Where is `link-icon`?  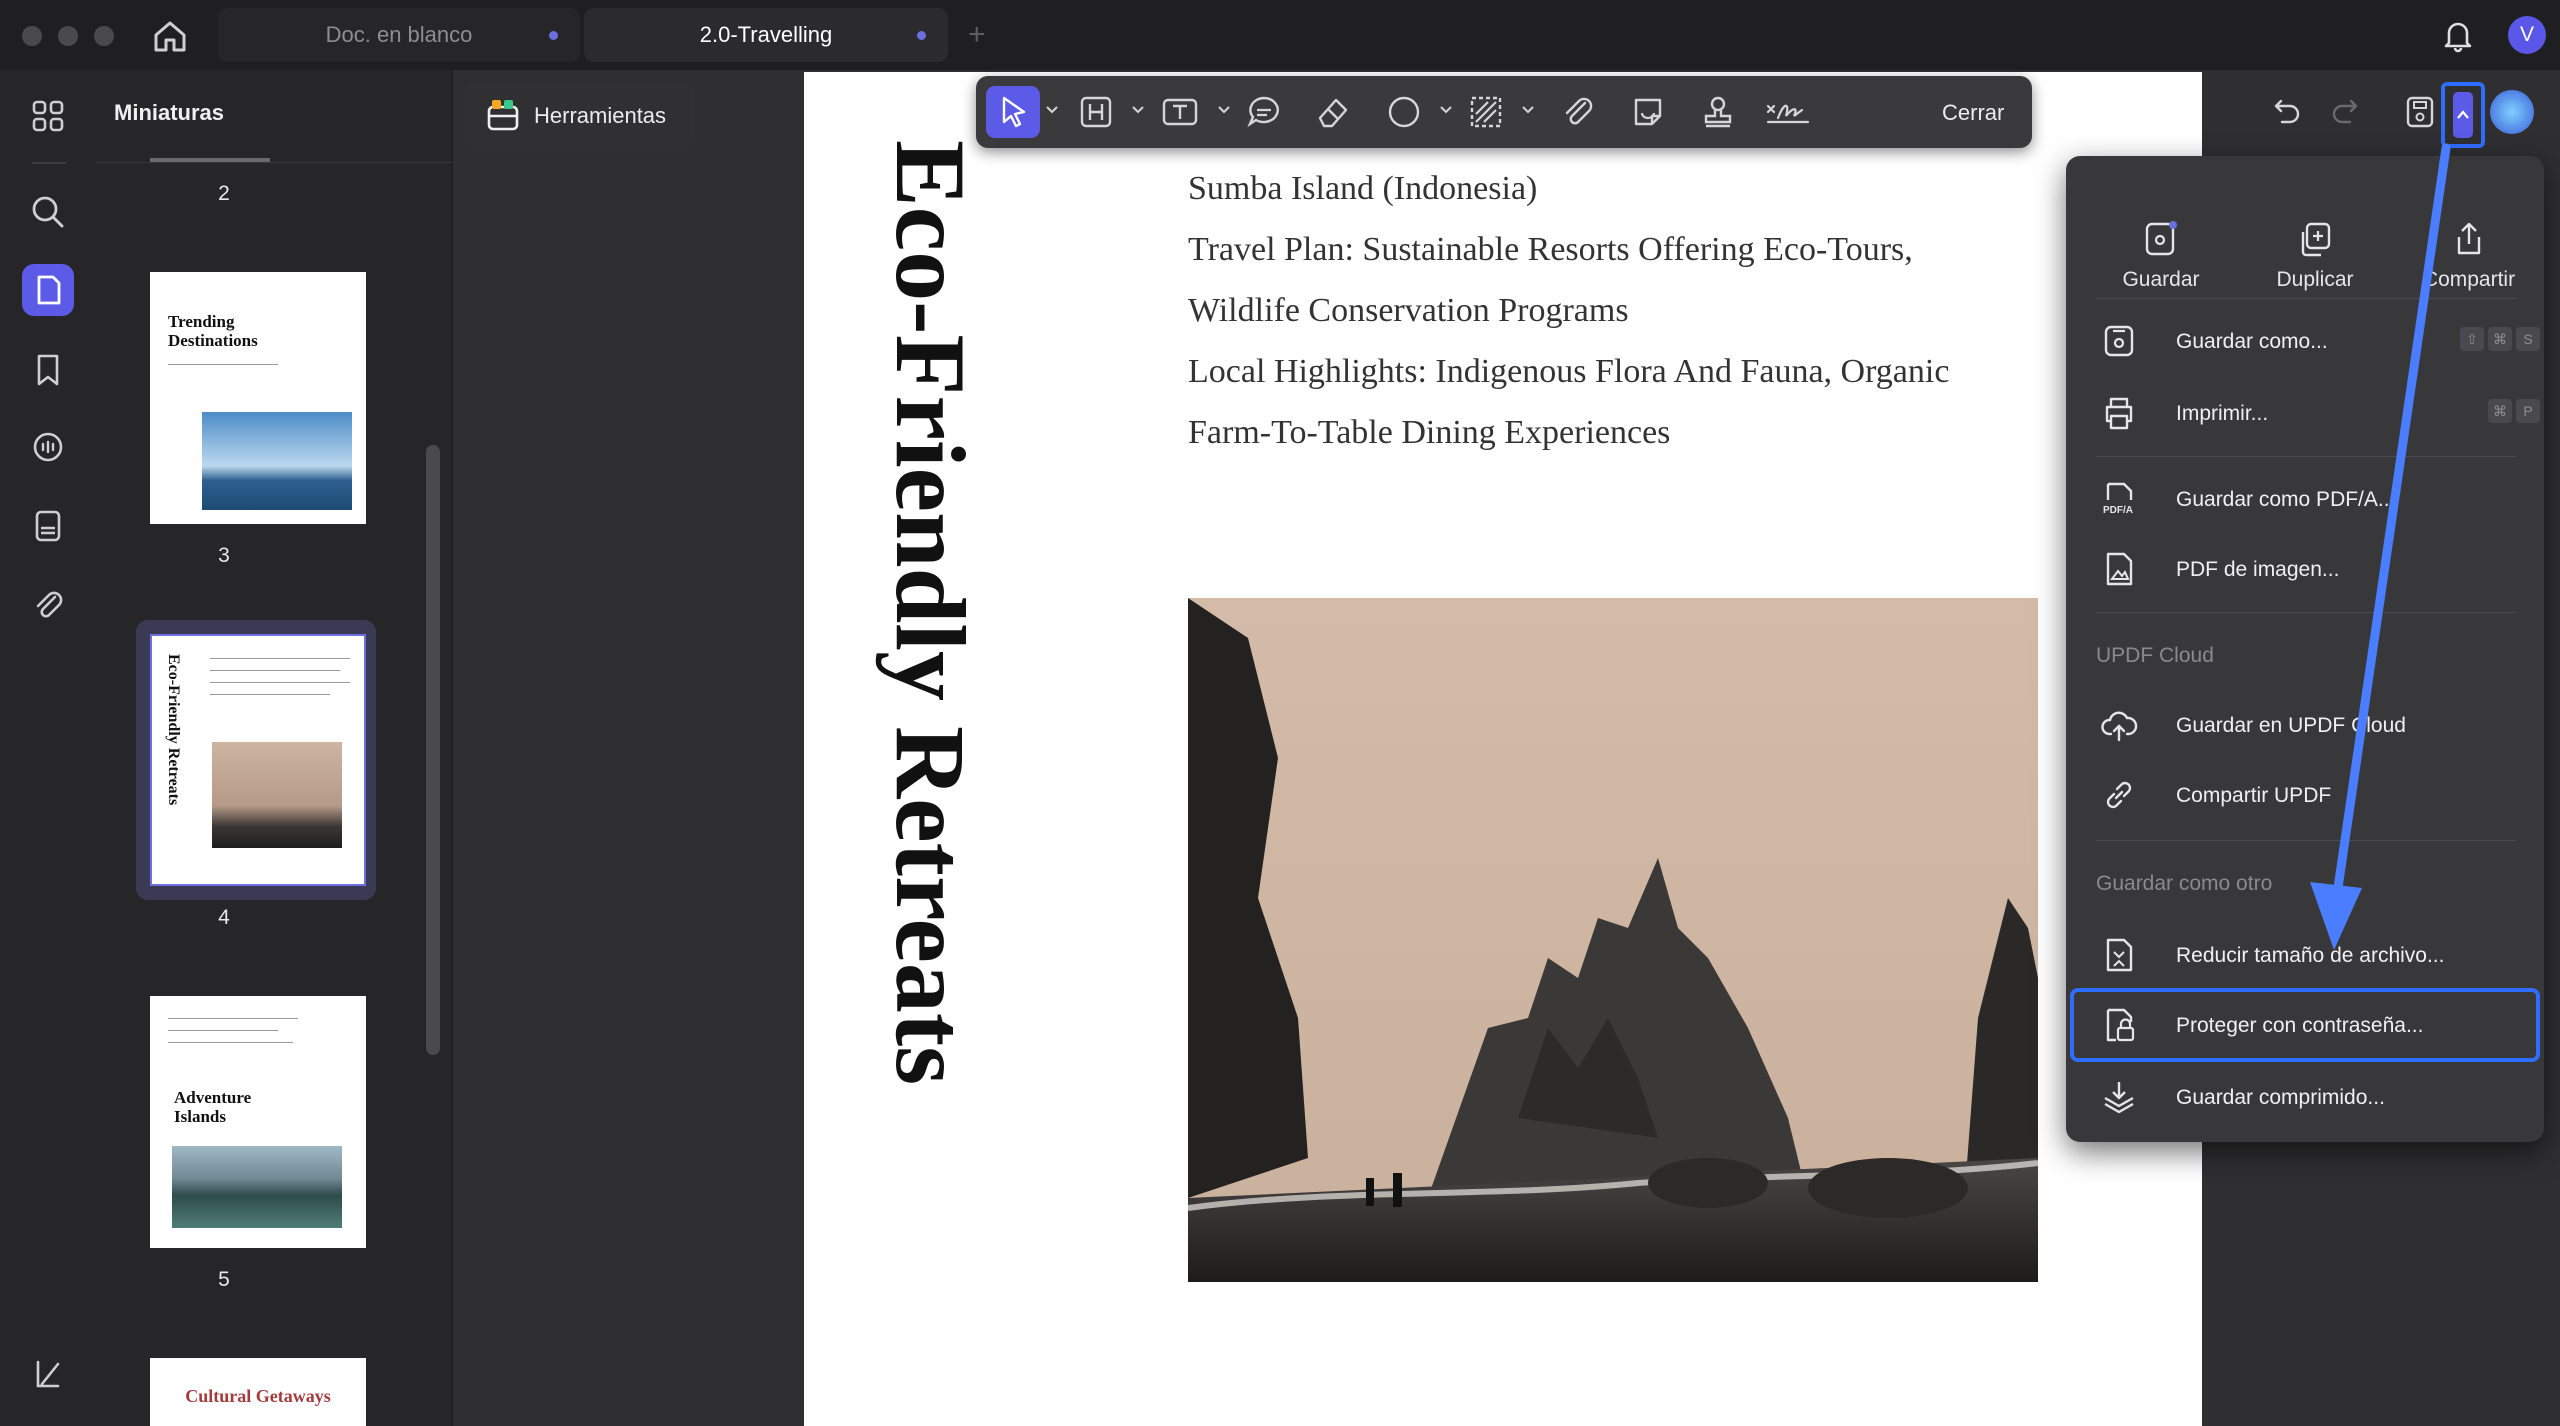
link-icon is located at coordinates (2119, 795).